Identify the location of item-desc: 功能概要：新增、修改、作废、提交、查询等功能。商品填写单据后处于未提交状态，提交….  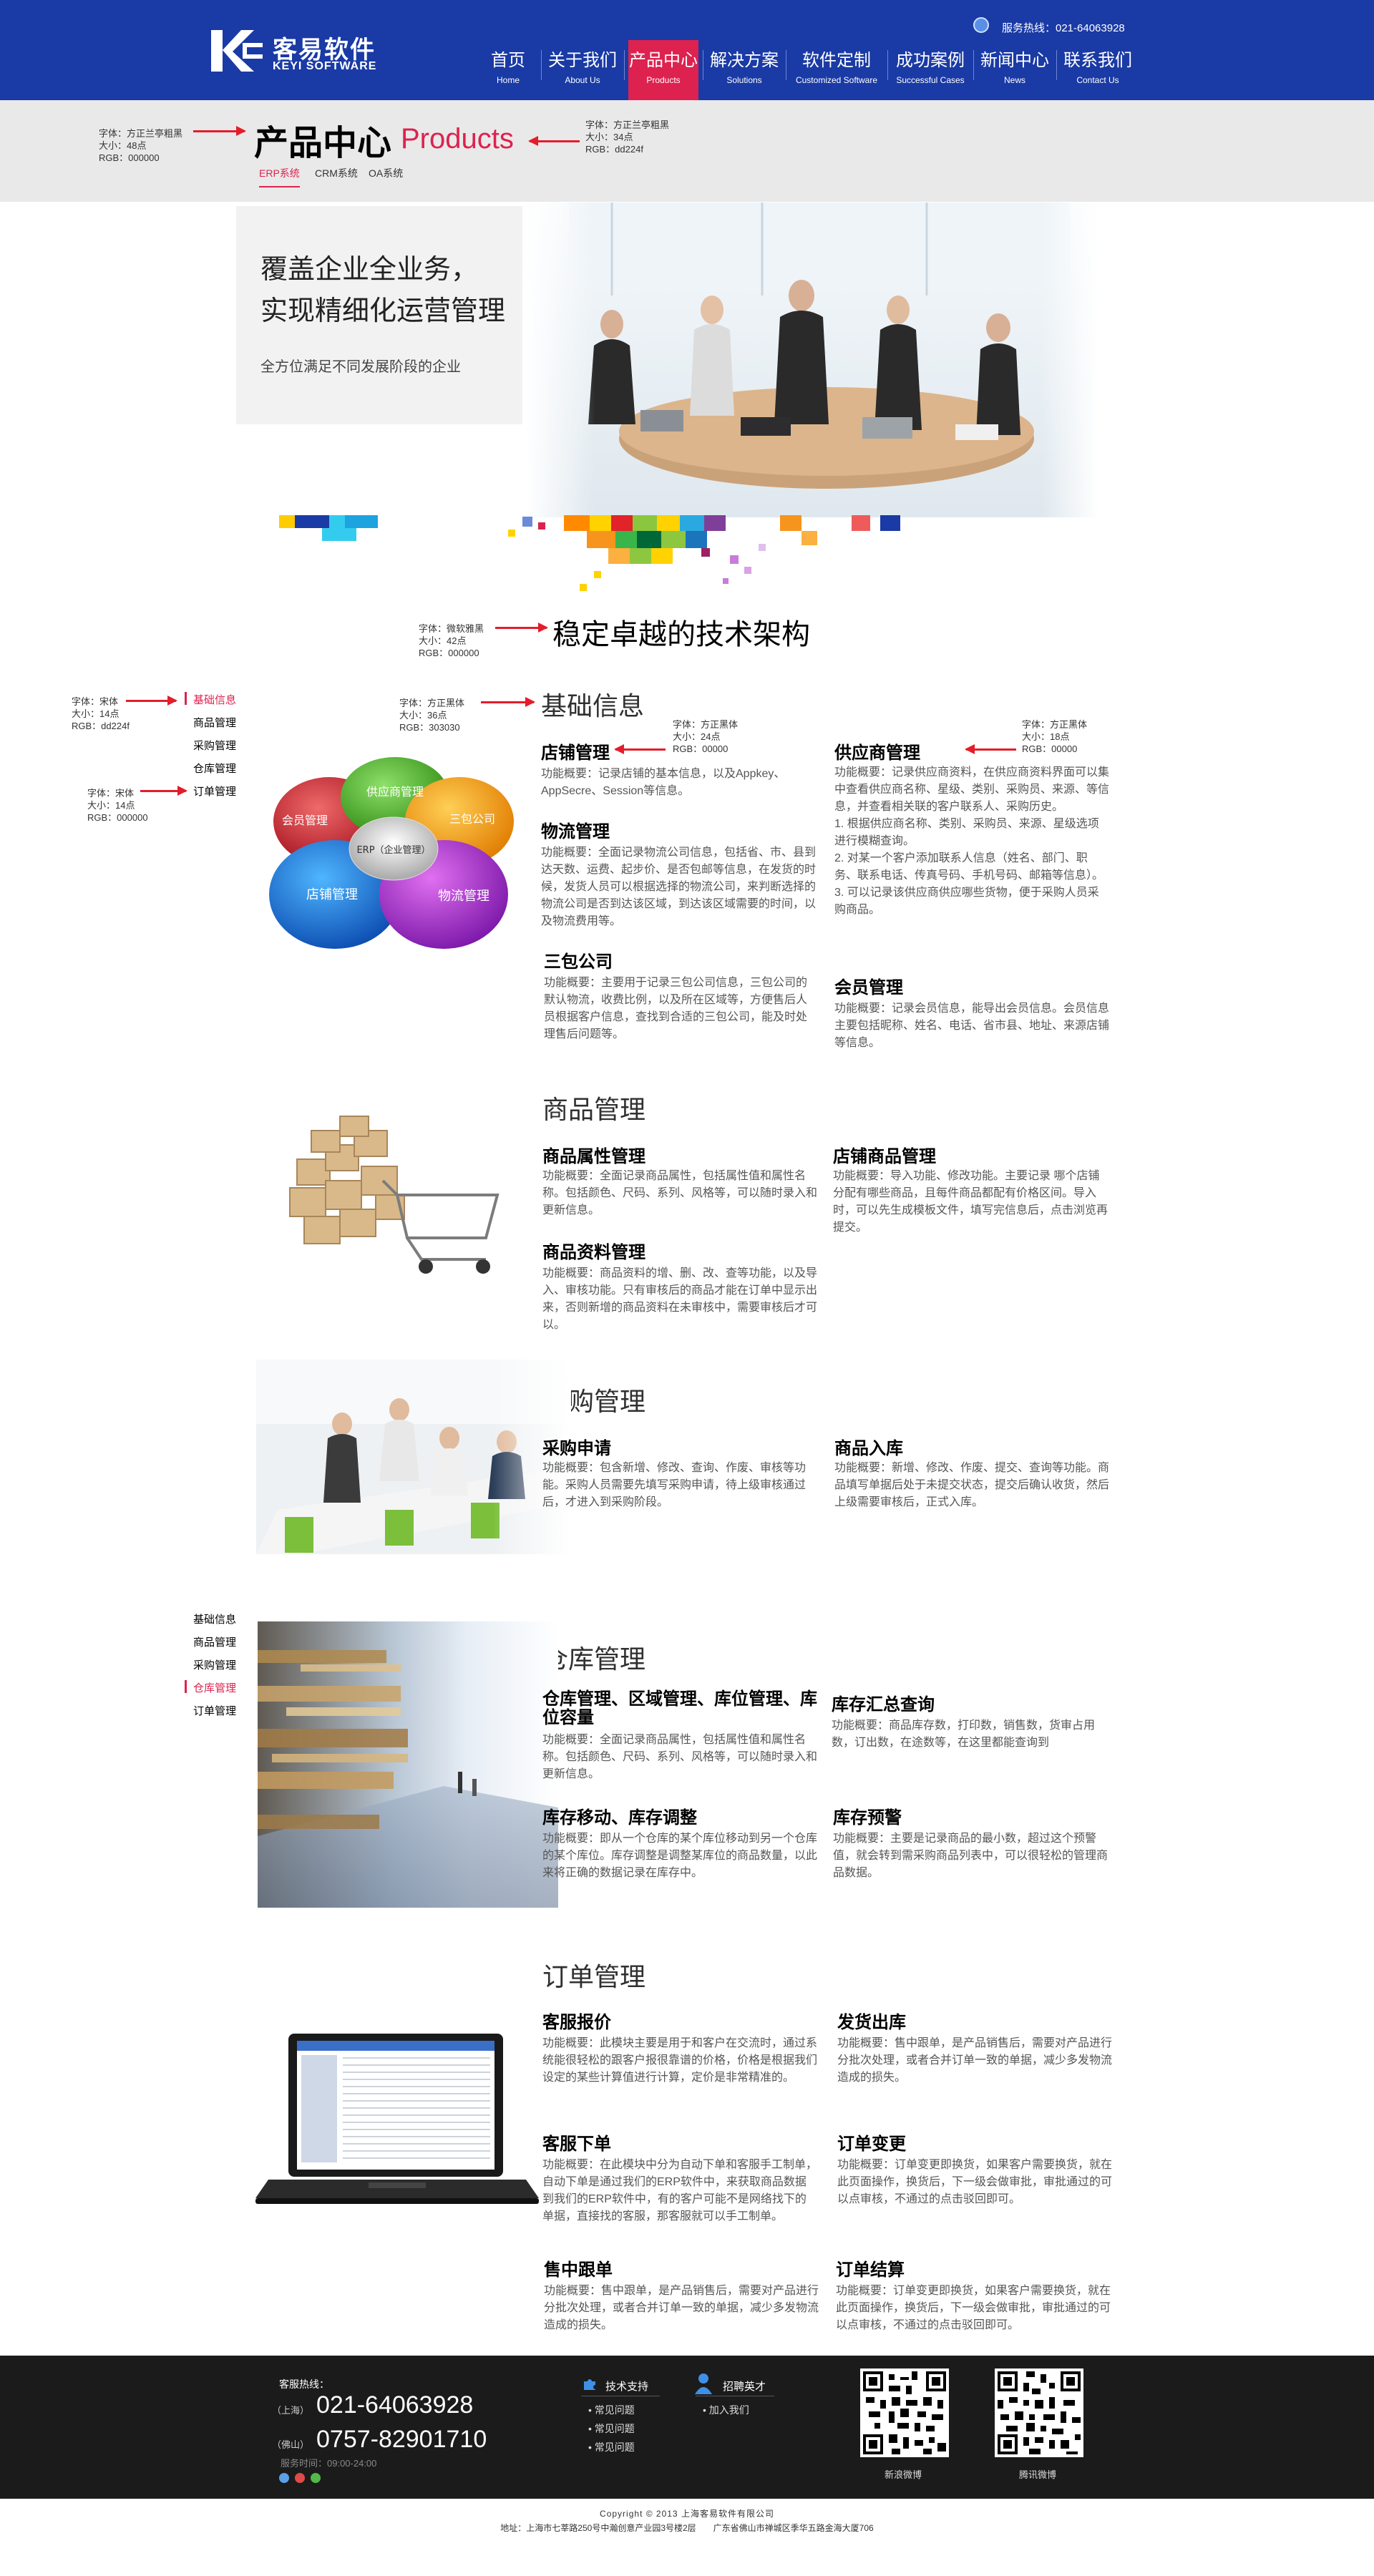
(972, 1485).